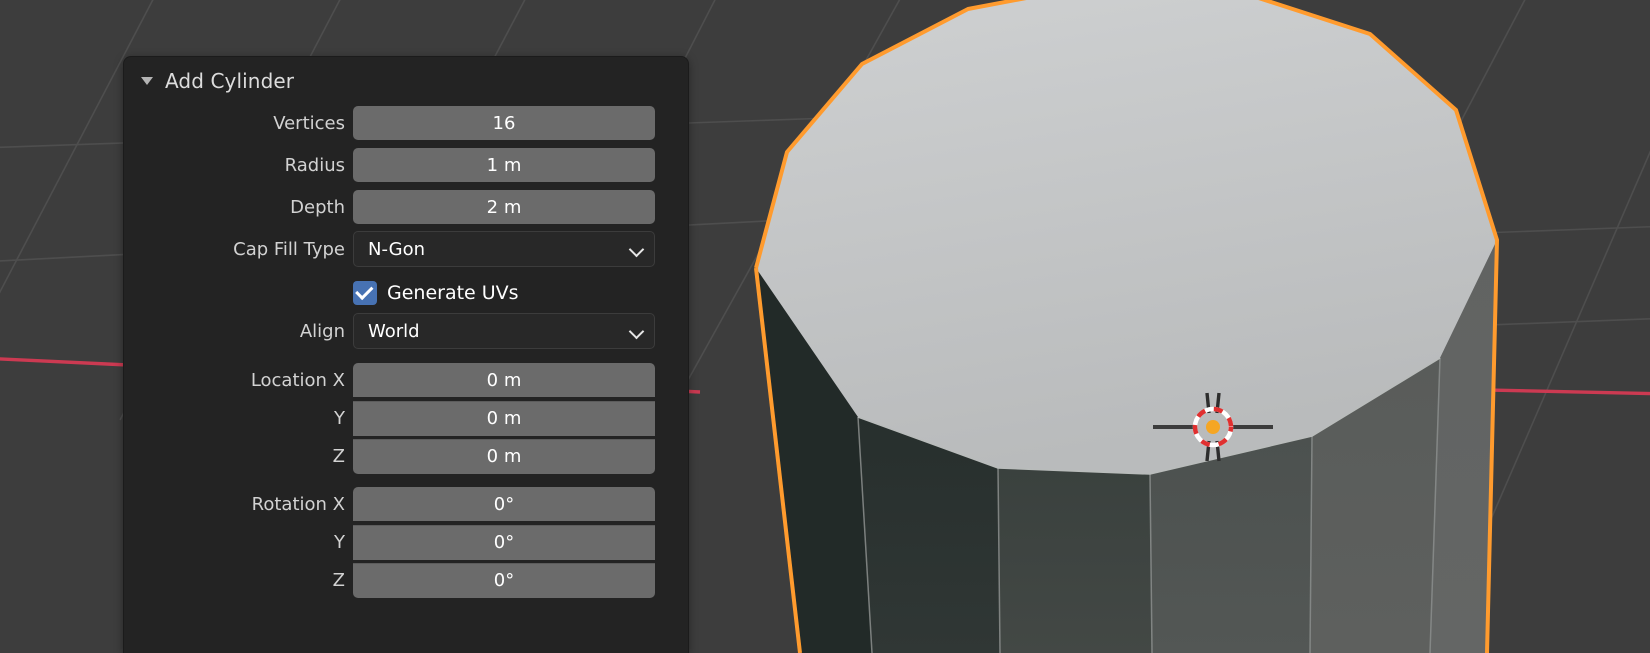  What do you see at coordinates (309, 123) in the screenshot?
I see `label-vertices: Vertices` at bounding box center [309, 123].